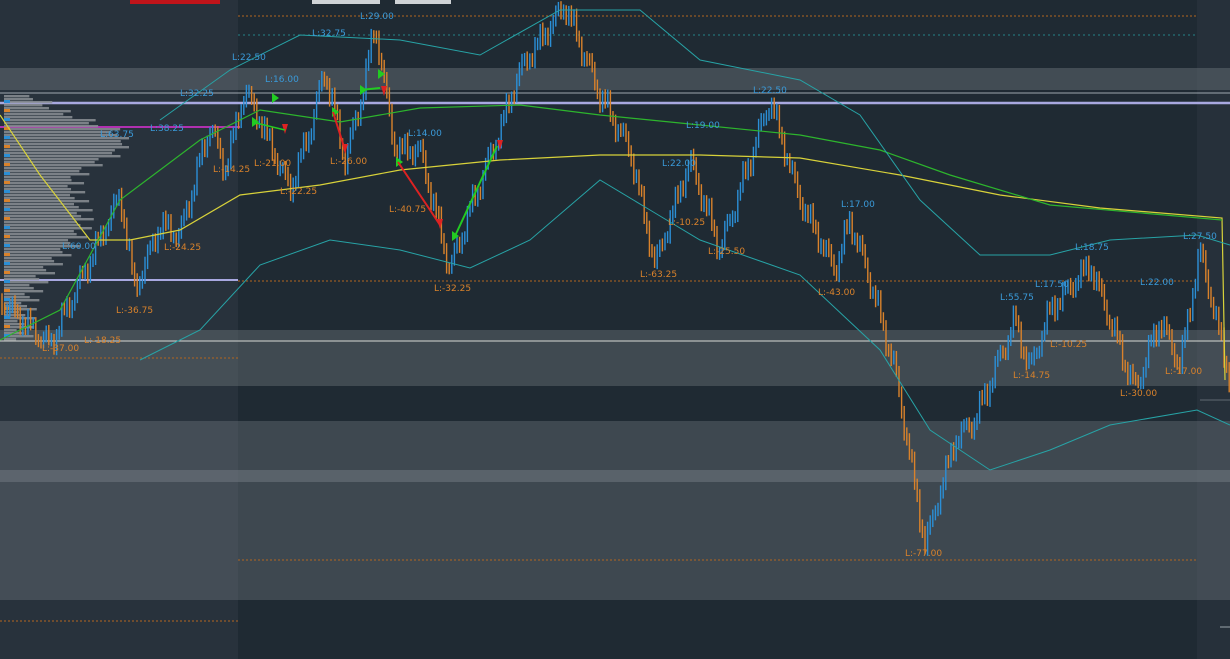 Image resolution: width=1230 pixels, height=659 pixels. What do you see at coordinates (117, 135) in the screenshot?
I see `swing-high-label: L:63.75` at bounding box center [117, 135].